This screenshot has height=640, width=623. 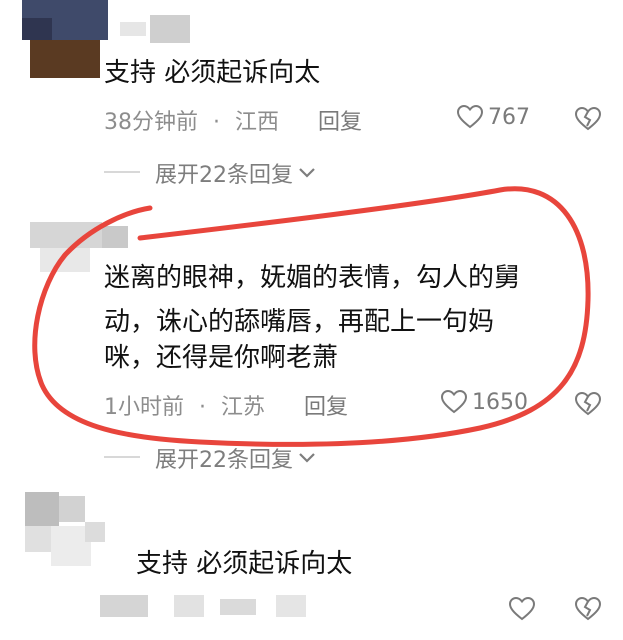 I want to click on comment-text-line-3: 咪，还得是你啊老萧, so click(x=221, y=358).